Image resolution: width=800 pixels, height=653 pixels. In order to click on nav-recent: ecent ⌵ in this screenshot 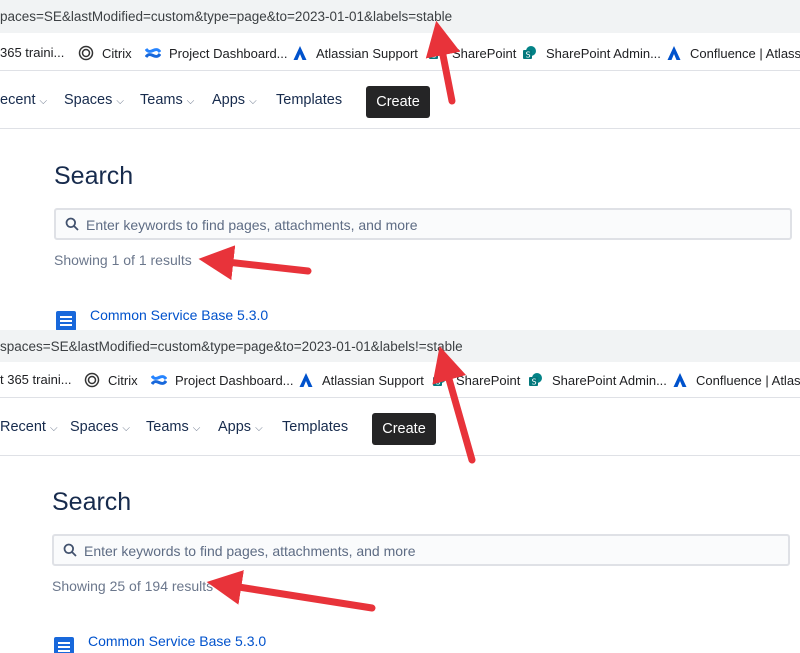, I will do `click(23, 100)`.